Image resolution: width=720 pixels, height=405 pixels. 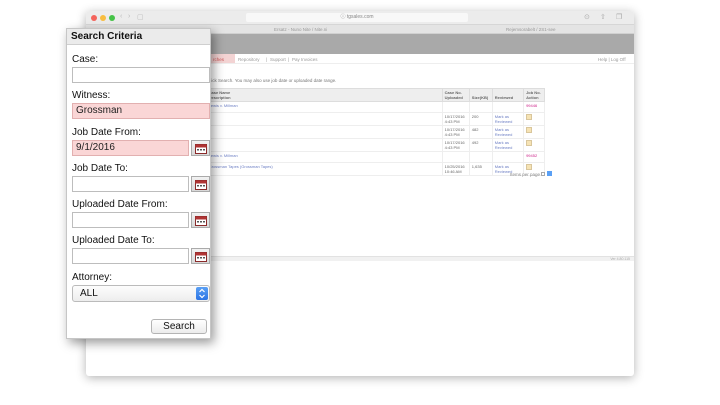 I want to click on table-cell-size: 1,635, so click(x=480, y=169).